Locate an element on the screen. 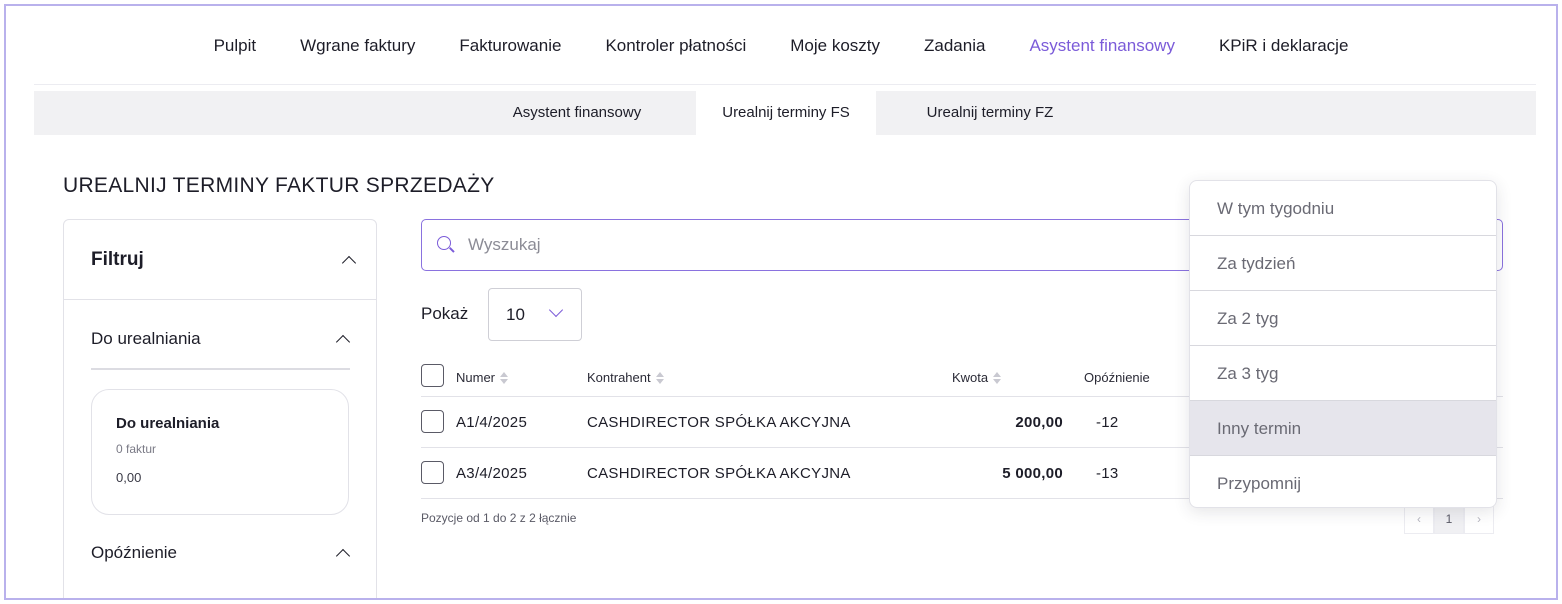 The height and width of the screenshot is (604, 1562). column-header-kwota: Kwota is located at coordinates (977, 377).